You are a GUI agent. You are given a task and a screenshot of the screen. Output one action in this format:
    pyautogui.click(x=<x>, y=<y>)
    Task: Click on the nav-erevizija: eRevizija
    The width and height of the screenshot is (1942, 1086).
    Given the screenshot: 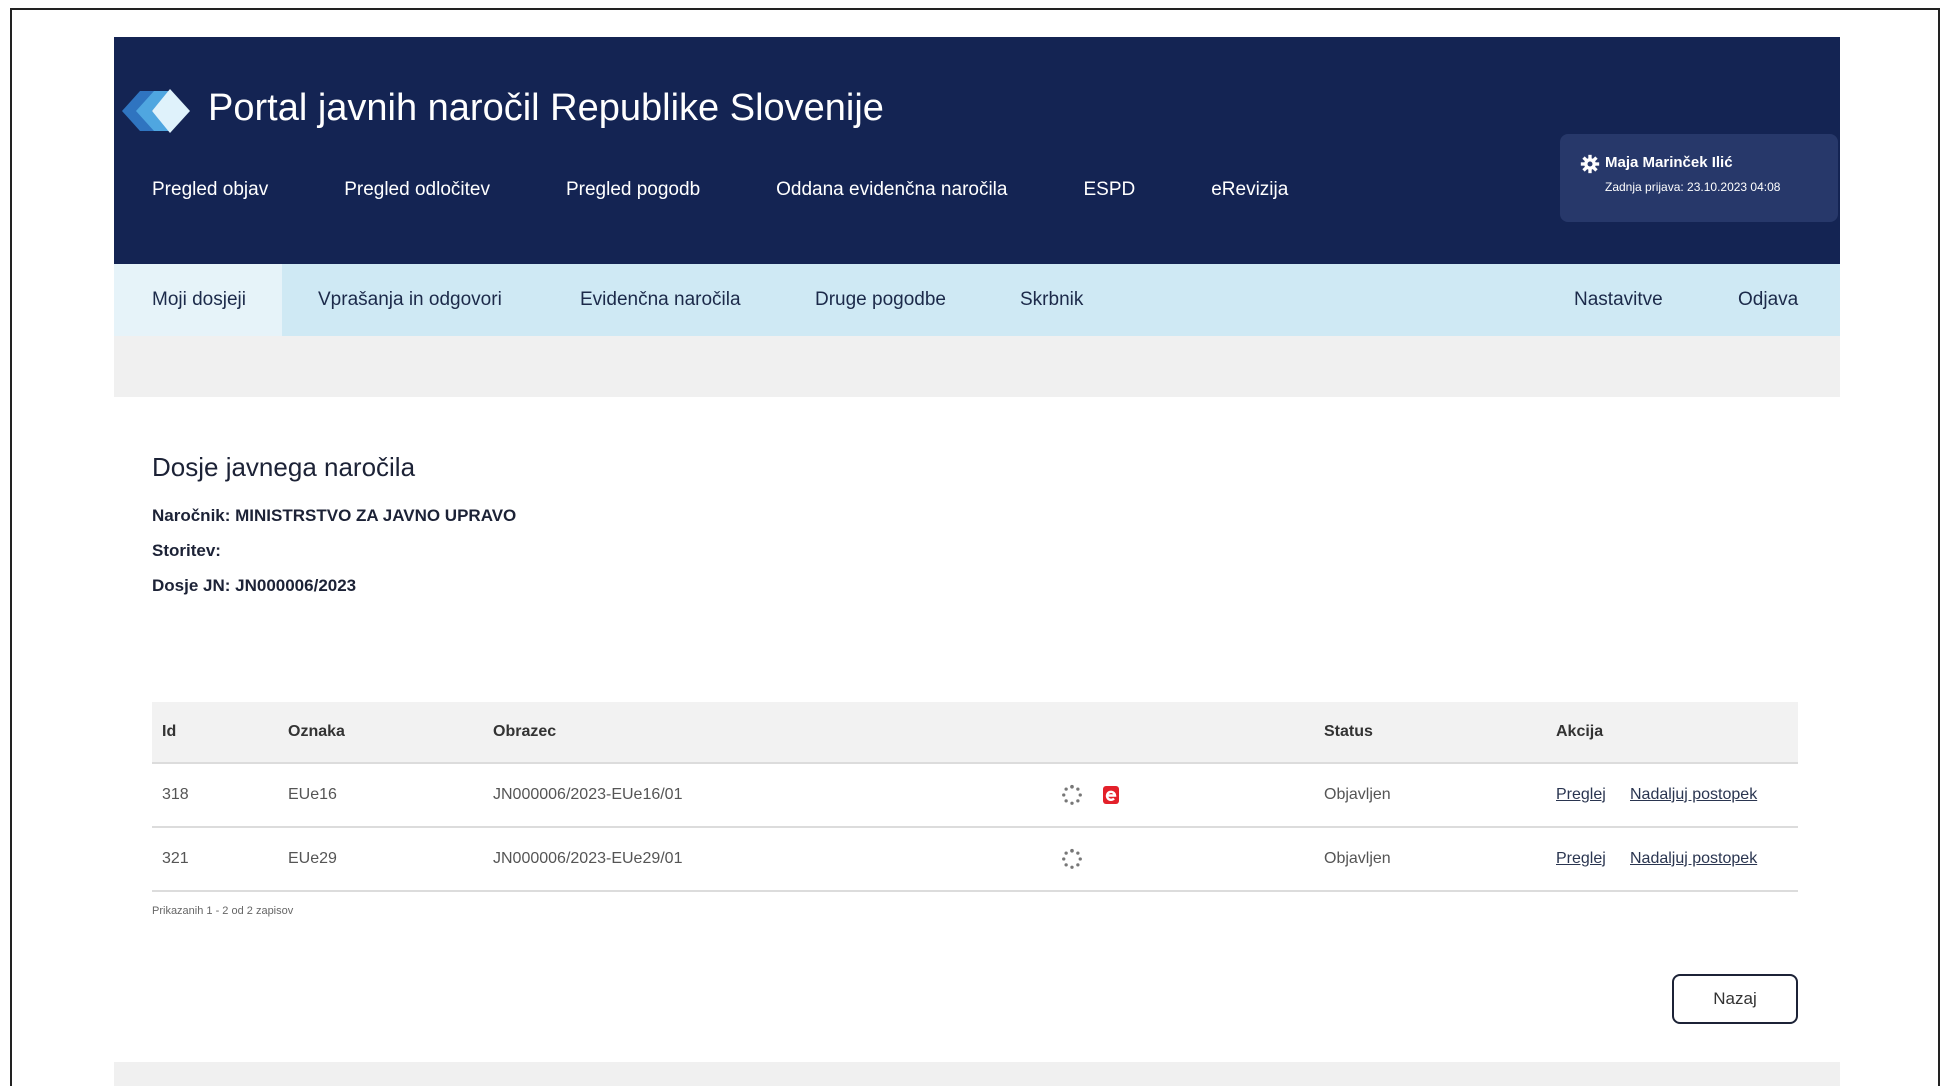 What is the action you would take?
    pyautogui.click(x=1249, y=190)
    